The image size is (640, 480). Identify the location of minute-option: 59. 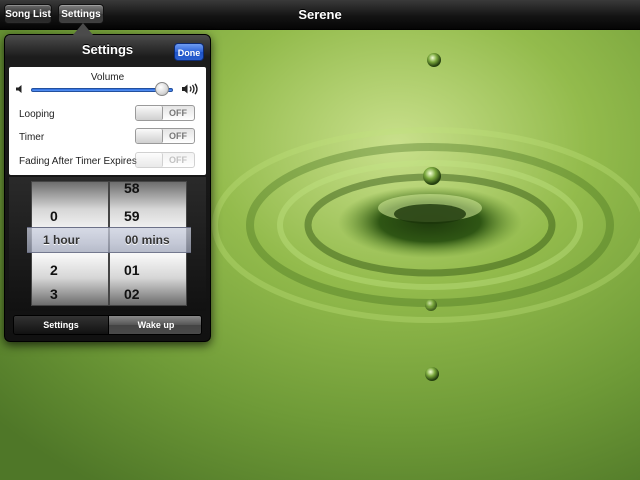
(148, 216).